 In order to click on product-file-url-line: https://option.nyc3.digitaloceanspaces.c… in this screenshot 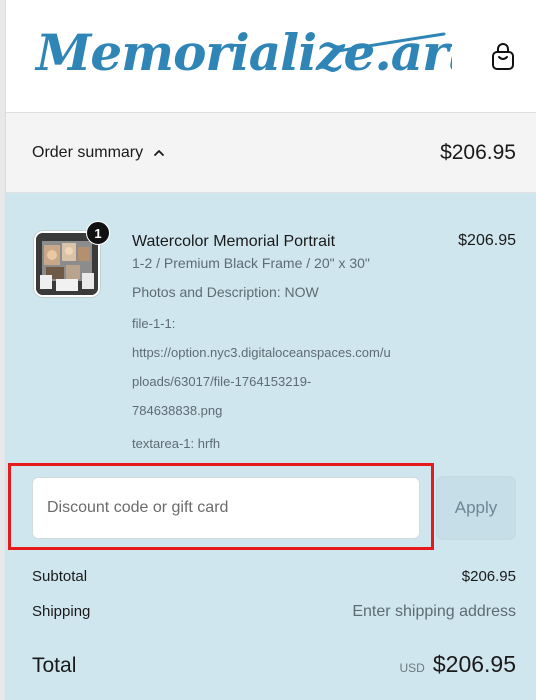, I will do `click(261, 352)`.